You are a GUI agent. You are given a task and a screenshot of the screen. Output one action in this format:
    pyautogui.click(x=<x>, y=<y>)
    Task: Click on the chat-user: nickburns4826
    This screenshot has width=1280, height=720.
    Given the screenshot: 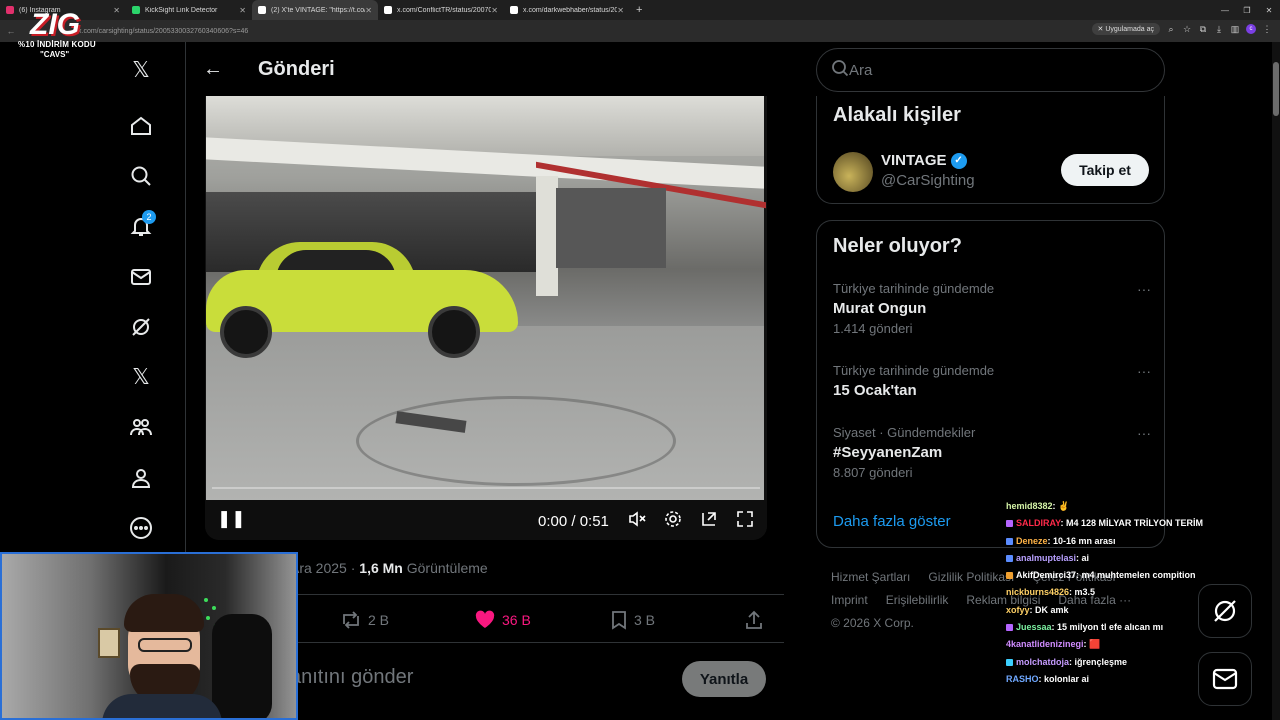 What is the action you would take?
    pyautogui.click(x=1038, y=592)
    